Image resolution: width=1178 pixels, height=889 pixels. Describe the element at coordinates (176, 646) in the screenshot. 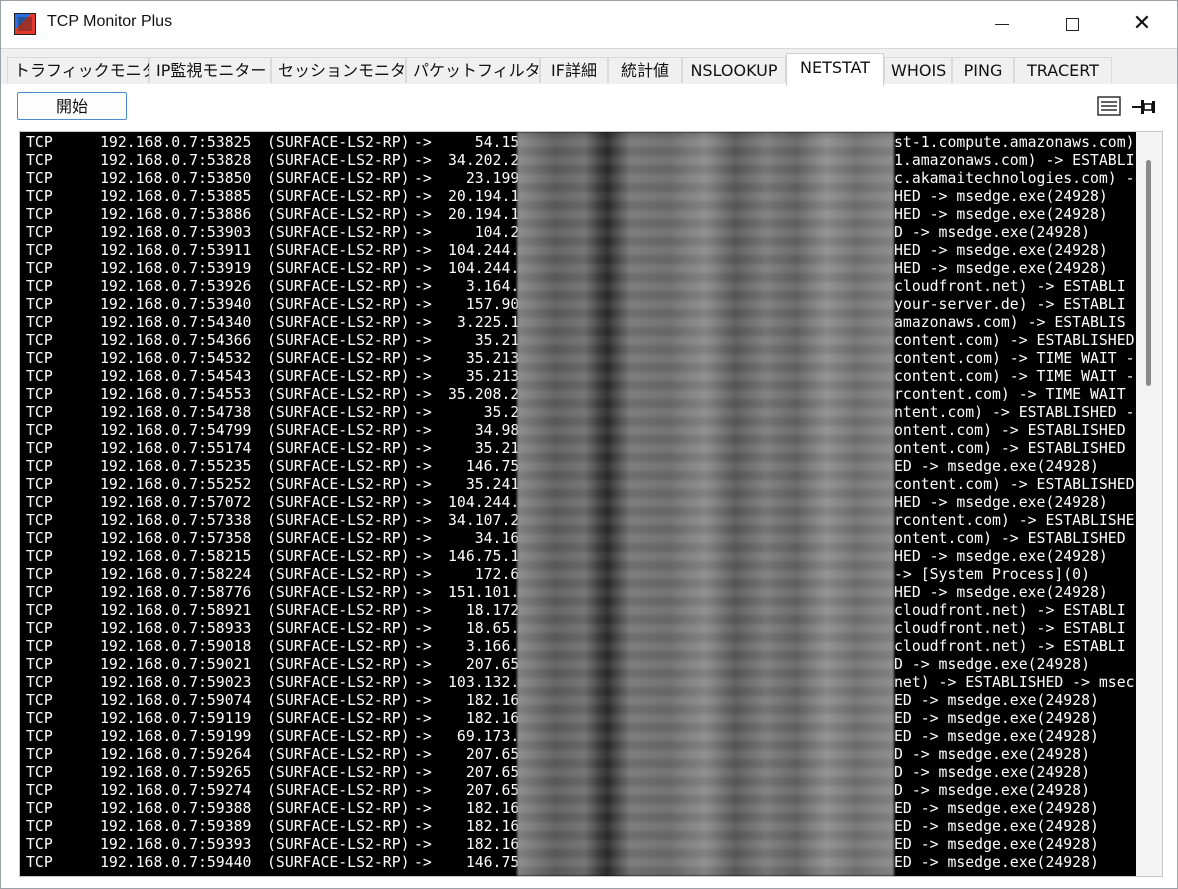

I see `row-local-address: 192.168.0.7:59018` at that location.